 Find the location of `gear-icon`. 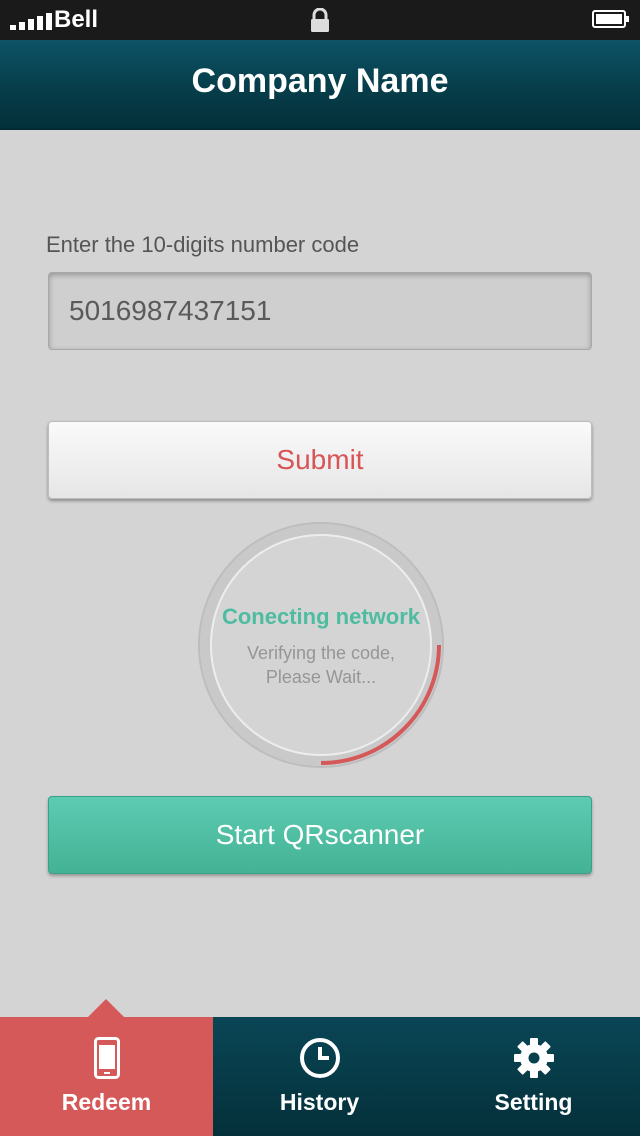

gear-icon is located at coordinates (533, 1058).